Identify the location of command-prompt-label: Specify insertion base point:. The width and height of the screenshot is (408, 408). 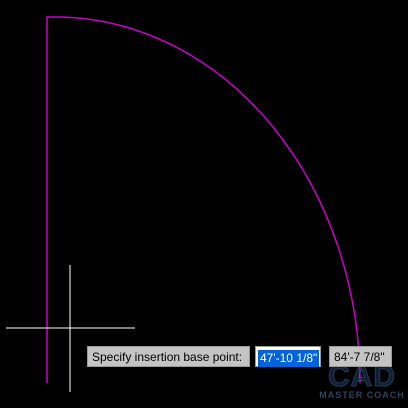
(168, 356).